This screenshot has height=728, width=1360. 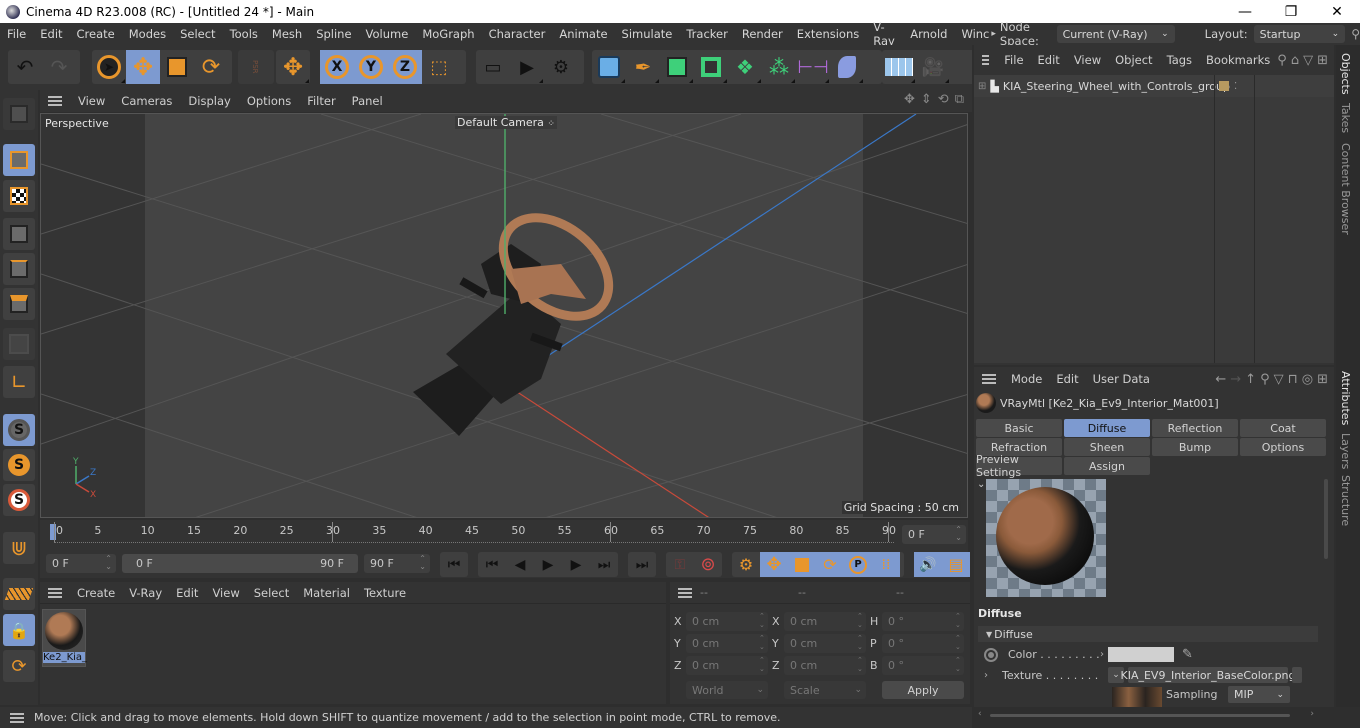 I want to click on size-y-field: 0 cm, so click(x=825, y=643).